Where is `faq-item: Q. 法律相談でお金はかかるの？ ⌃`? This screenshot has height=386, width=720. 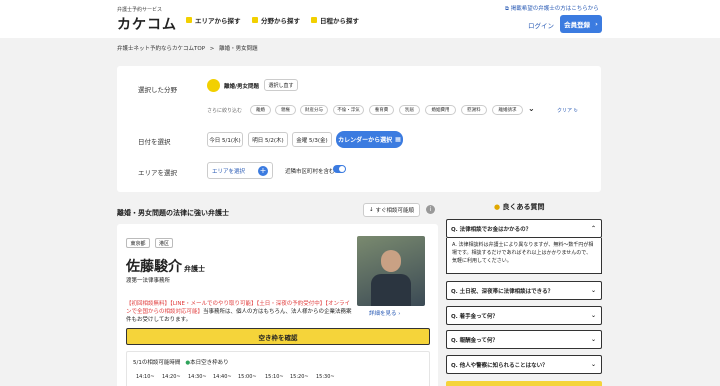
faq-item: Q. 法律相談でお金はかかるの？ ⌃ is located at coordinates (524, 228).